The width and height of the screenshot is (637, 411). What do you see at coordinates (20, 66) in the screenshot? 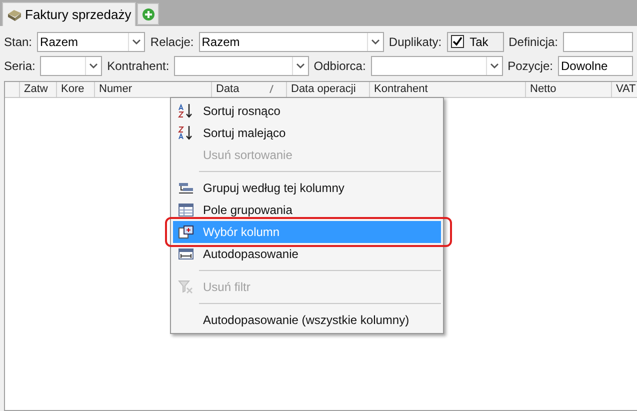
I see `field-label: Seria:` at bounding box center [20, 66].